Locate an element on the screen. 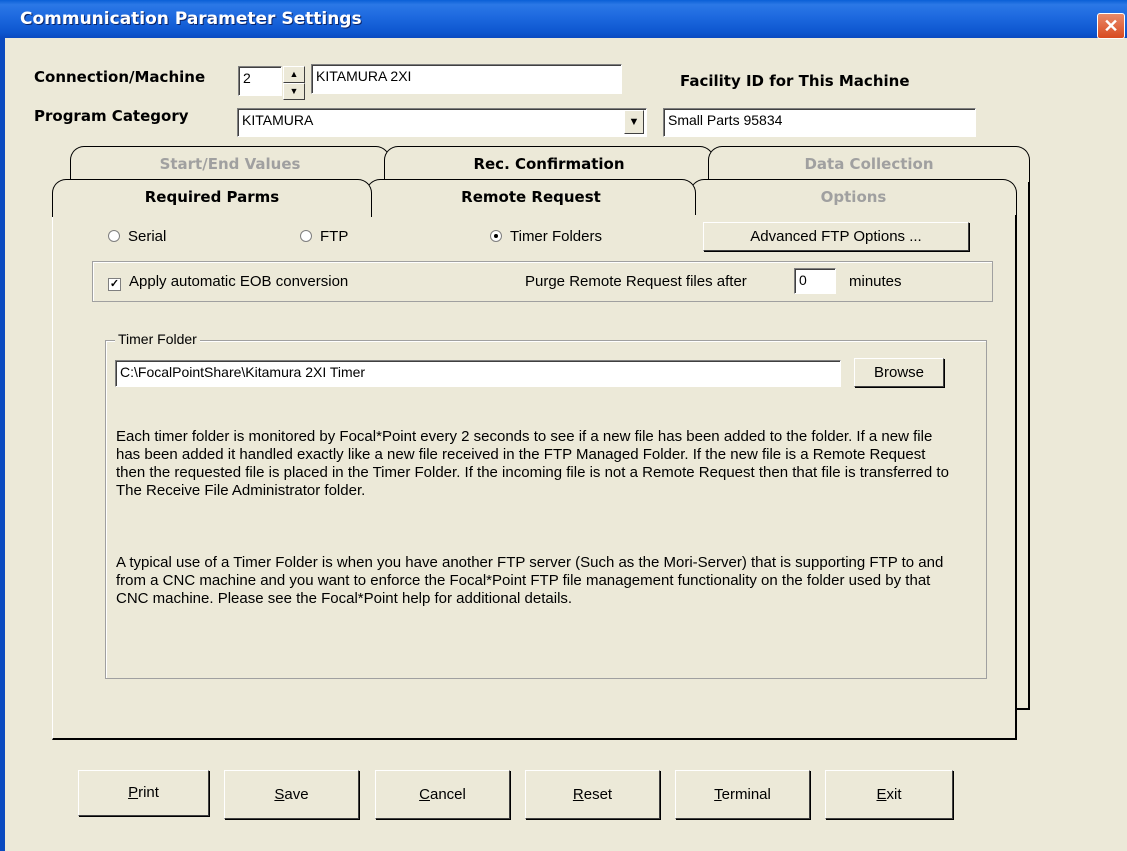  cancel-label: ancel is located at coordinates (447, 794).